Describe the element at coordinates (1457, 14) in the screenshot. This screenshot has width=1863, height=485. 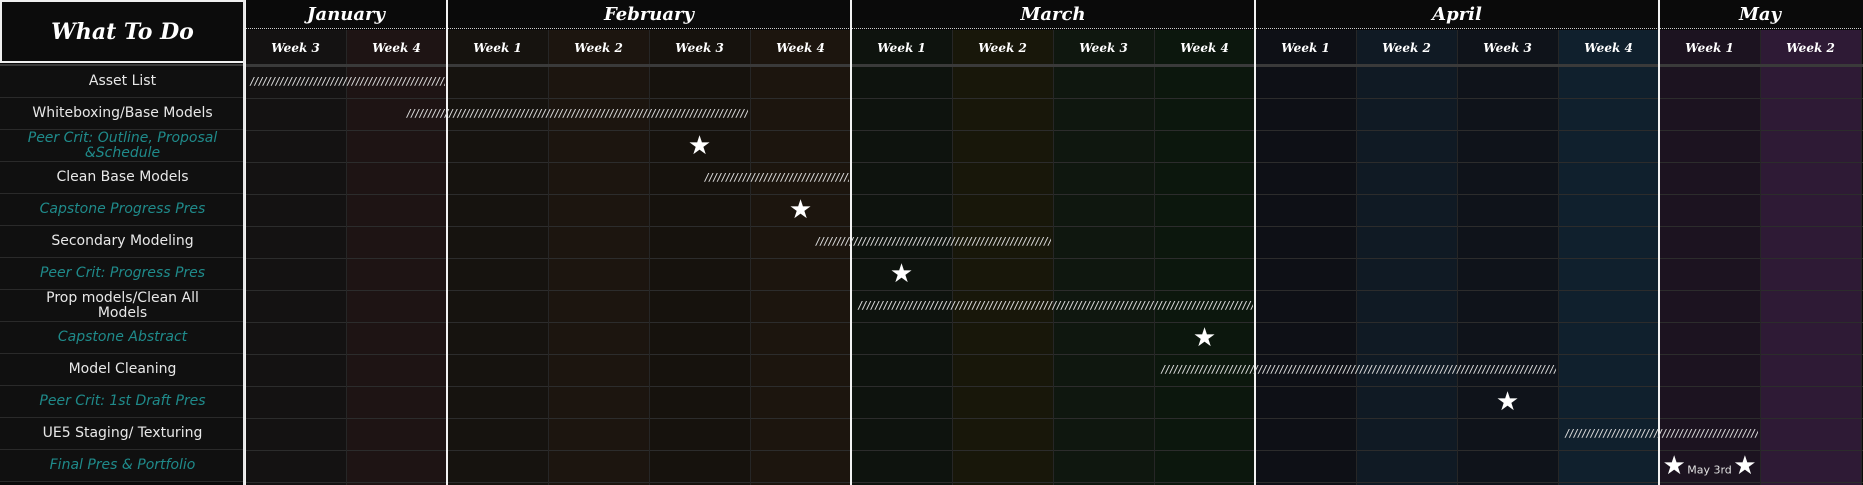
I see `month-header: April` at that location.